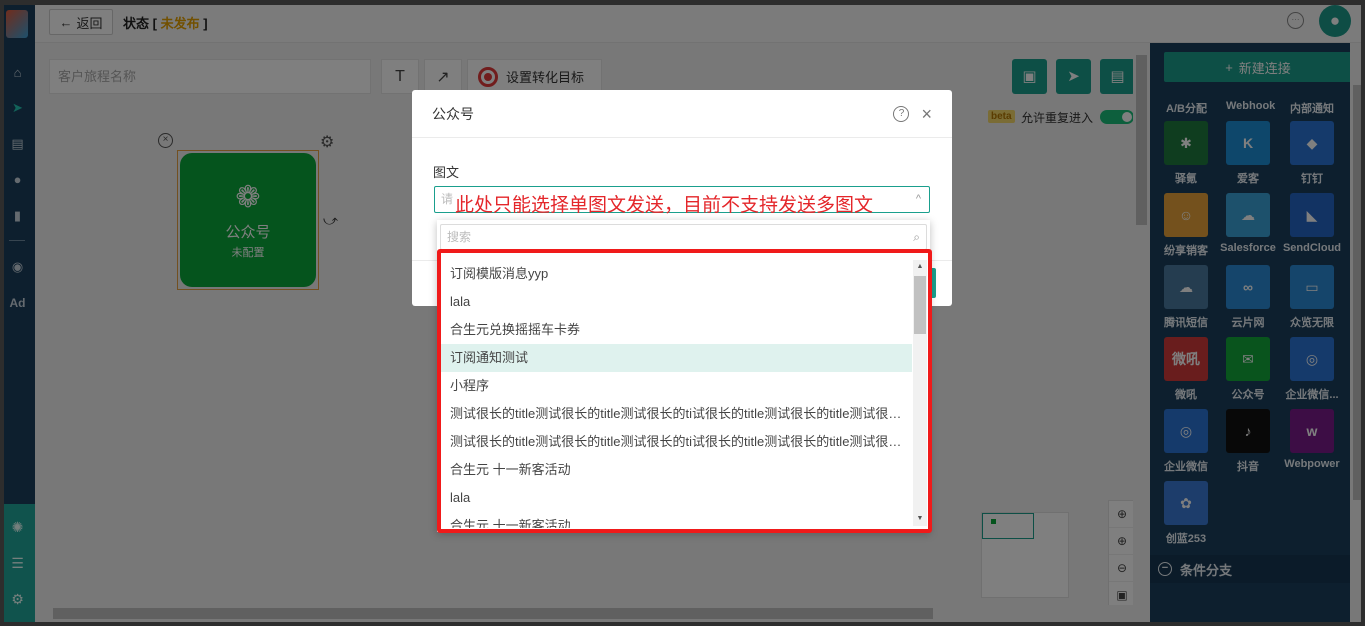  Describe the element at coordinates (676, 274) in the screenshot. I see `dropdown-option: 订阅模版消息yyp` at that location.